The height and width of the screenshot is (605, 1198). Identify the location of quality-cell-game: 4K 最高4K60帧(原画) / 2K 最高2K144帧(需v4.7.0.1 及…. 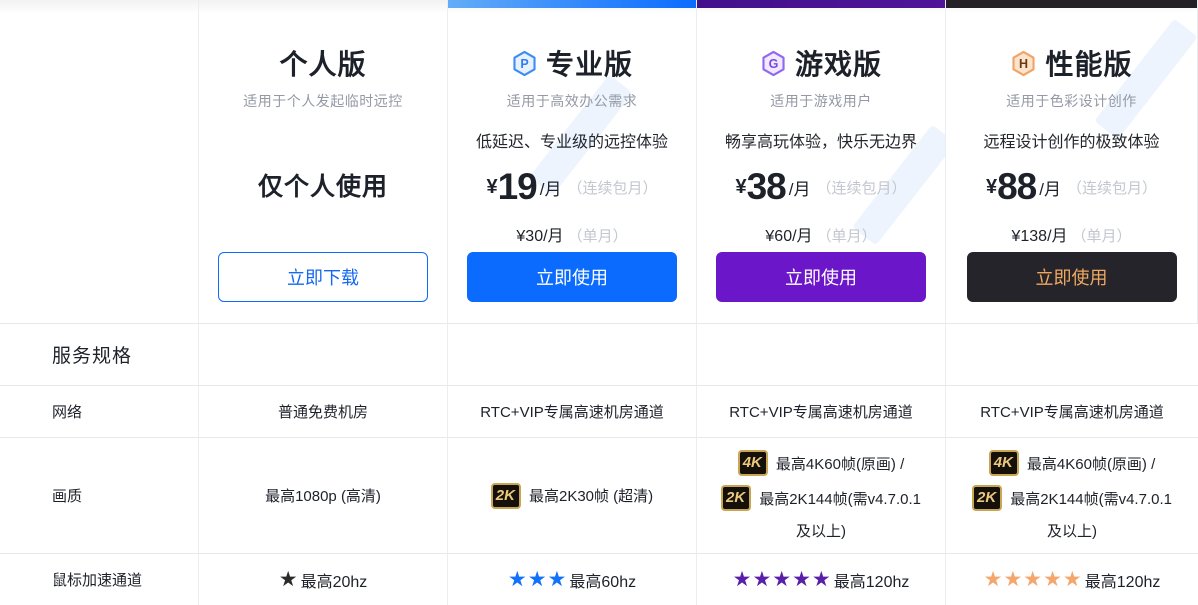
(821, 495).